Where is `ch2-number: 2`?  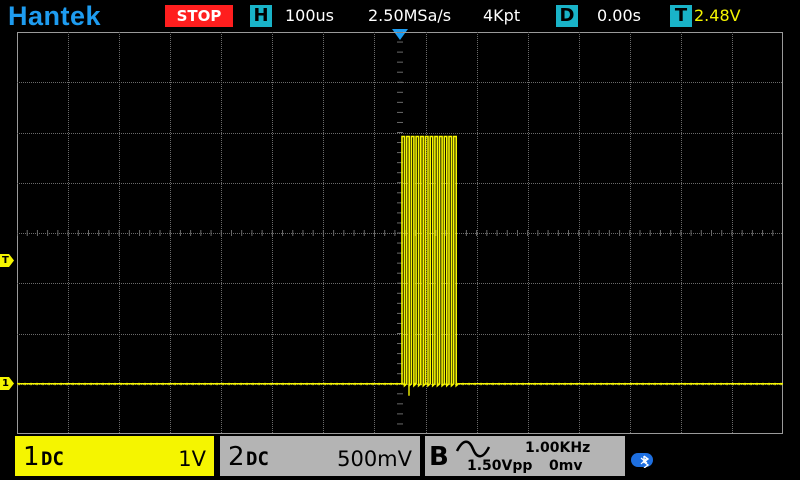 ch2-number: 2 is located at coordinates (236, 457).